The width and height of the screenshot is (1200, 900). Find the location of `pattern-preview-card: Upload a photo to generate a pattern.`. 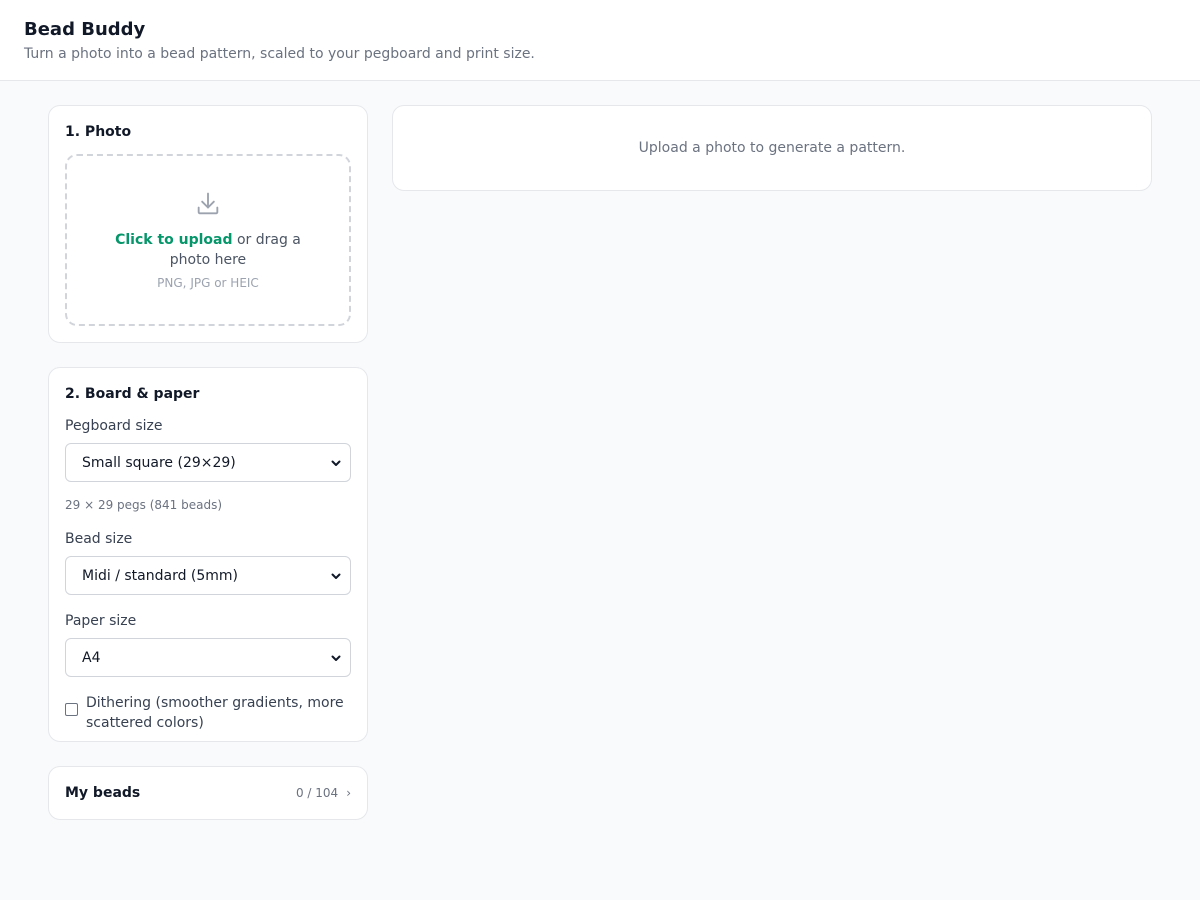

pattern-preview-card: Upload a photo to generate a pattern. is located at coordinates (772, 148).